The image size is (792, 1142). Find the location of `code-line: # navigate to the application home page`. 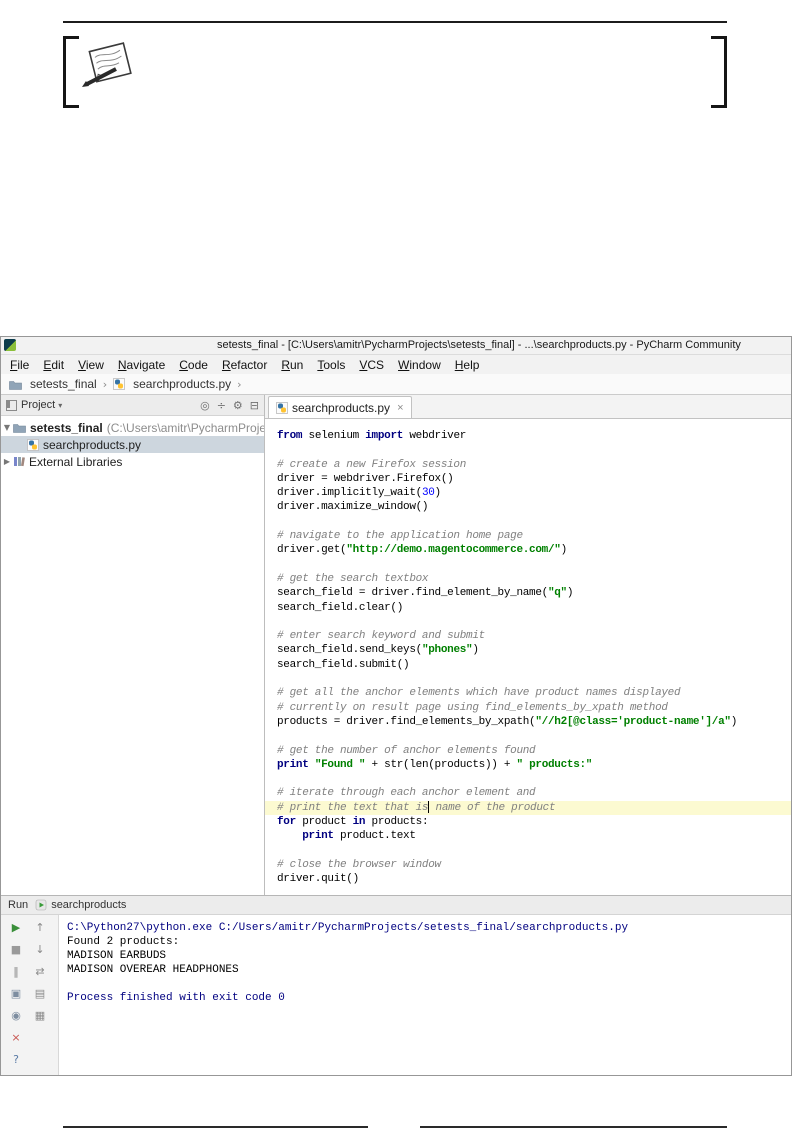

code-line: # navigate to the application home page is located at coordinates (528, 536).